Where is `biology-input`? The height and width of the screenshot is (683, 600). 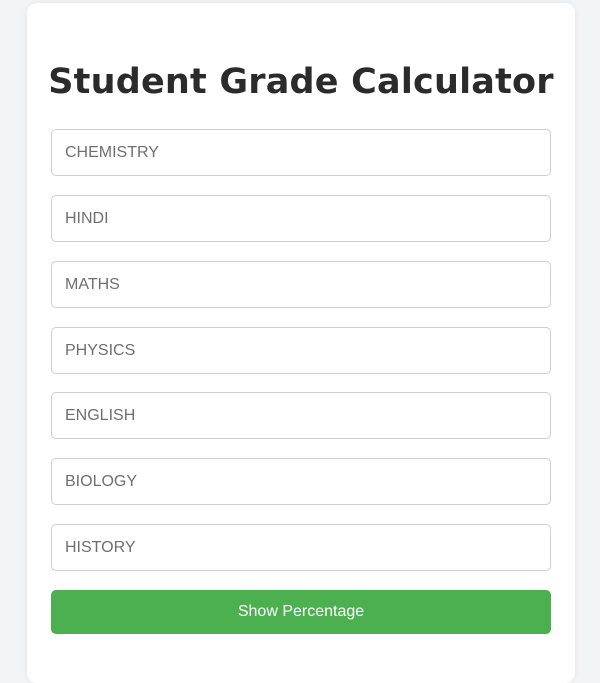
biology-input is located at coordinates (301, 481).